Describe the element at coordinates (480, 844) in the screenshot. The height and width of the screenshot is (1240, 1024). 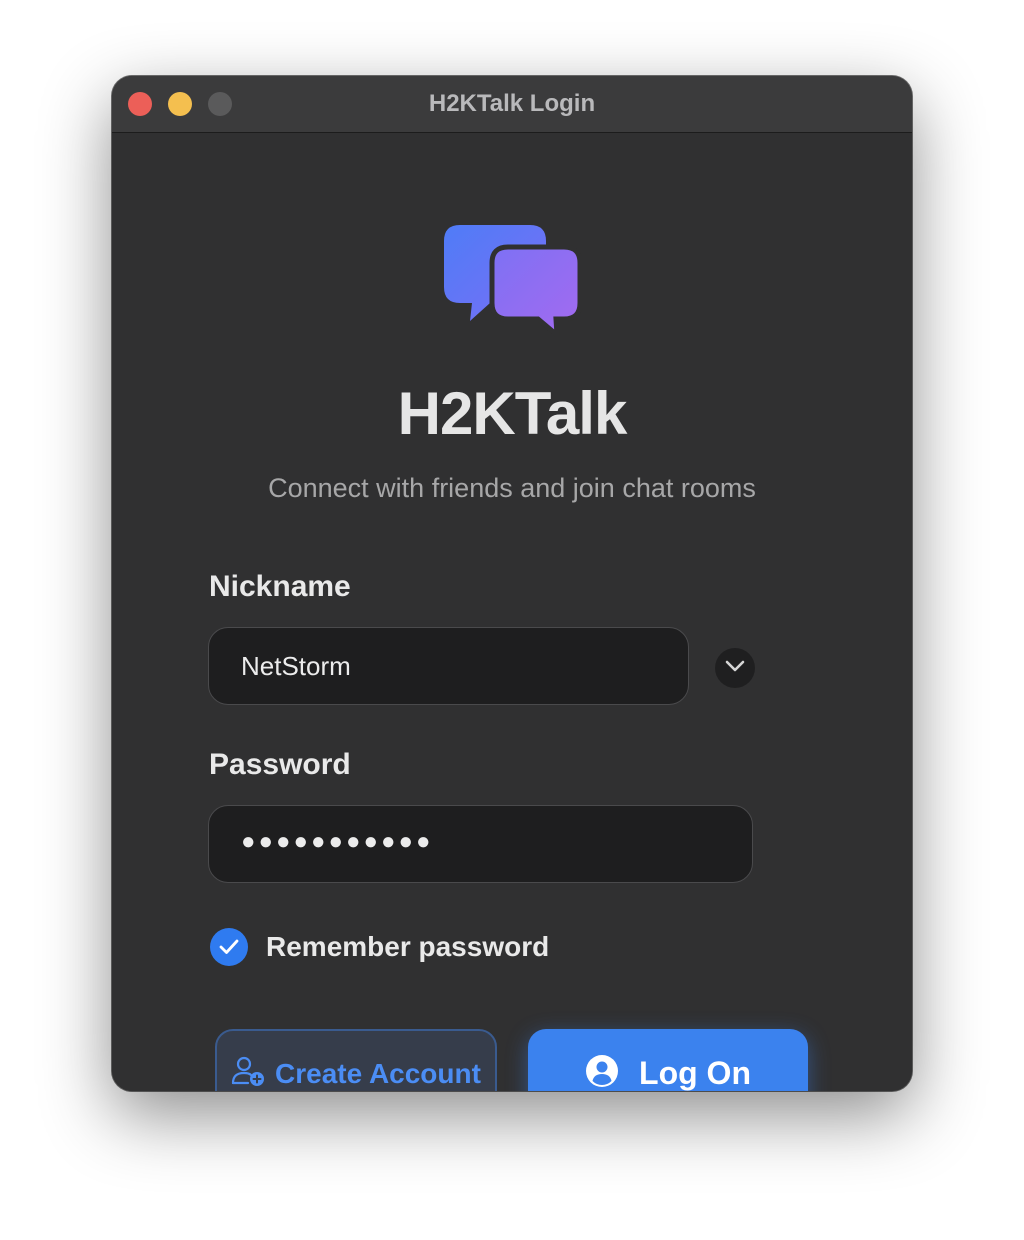
I see `password-field: ●●●●●●●●●●●` at that location.